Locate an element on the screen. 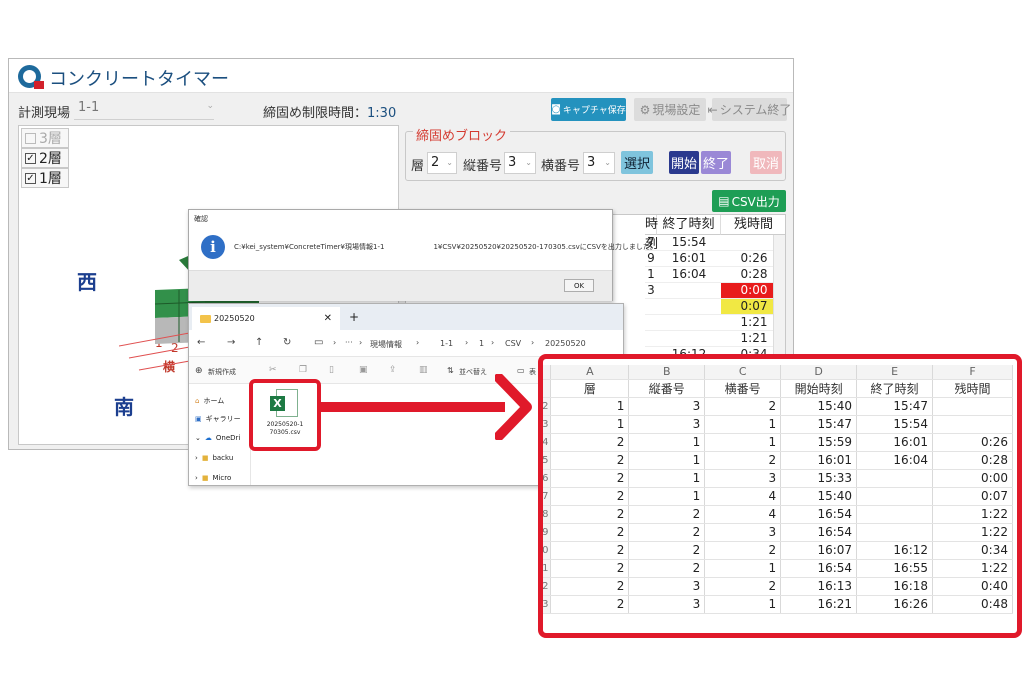  ok-button: OK is located at coordinates (579, 285).